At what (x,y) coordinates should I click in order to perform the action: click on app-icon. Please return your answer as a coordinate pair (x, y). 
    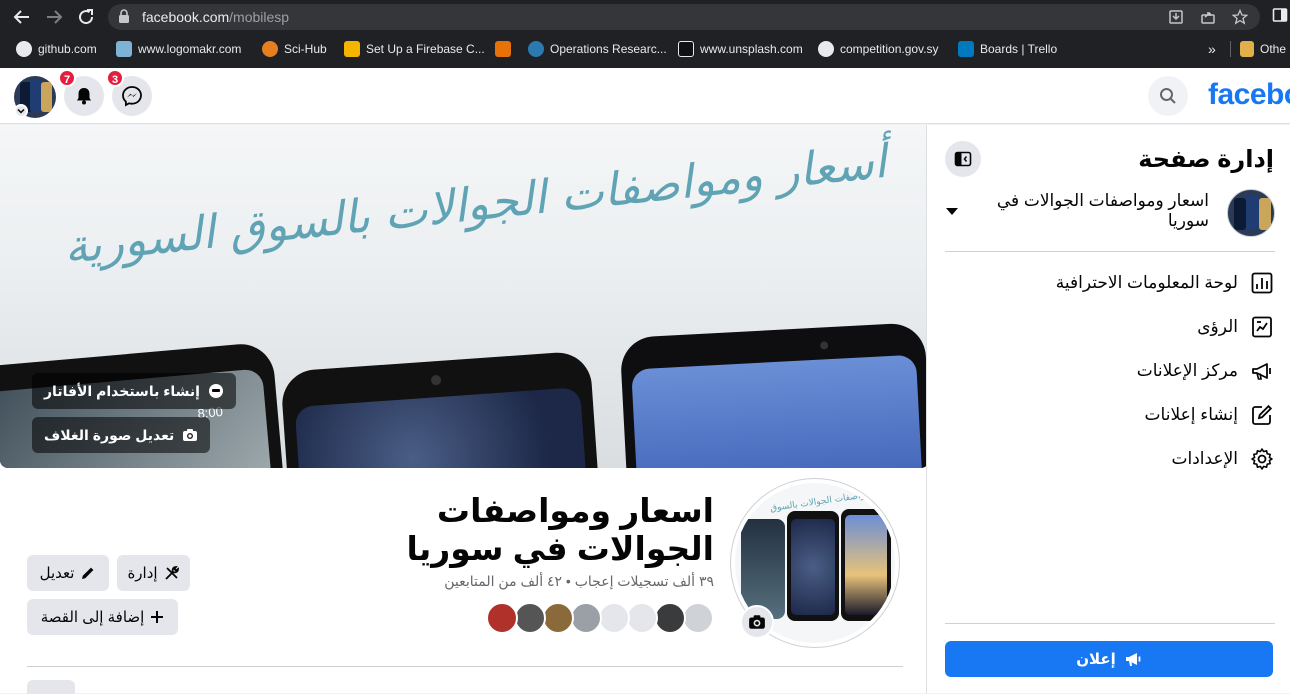
    Looking at the image, I should click on (503, 49).